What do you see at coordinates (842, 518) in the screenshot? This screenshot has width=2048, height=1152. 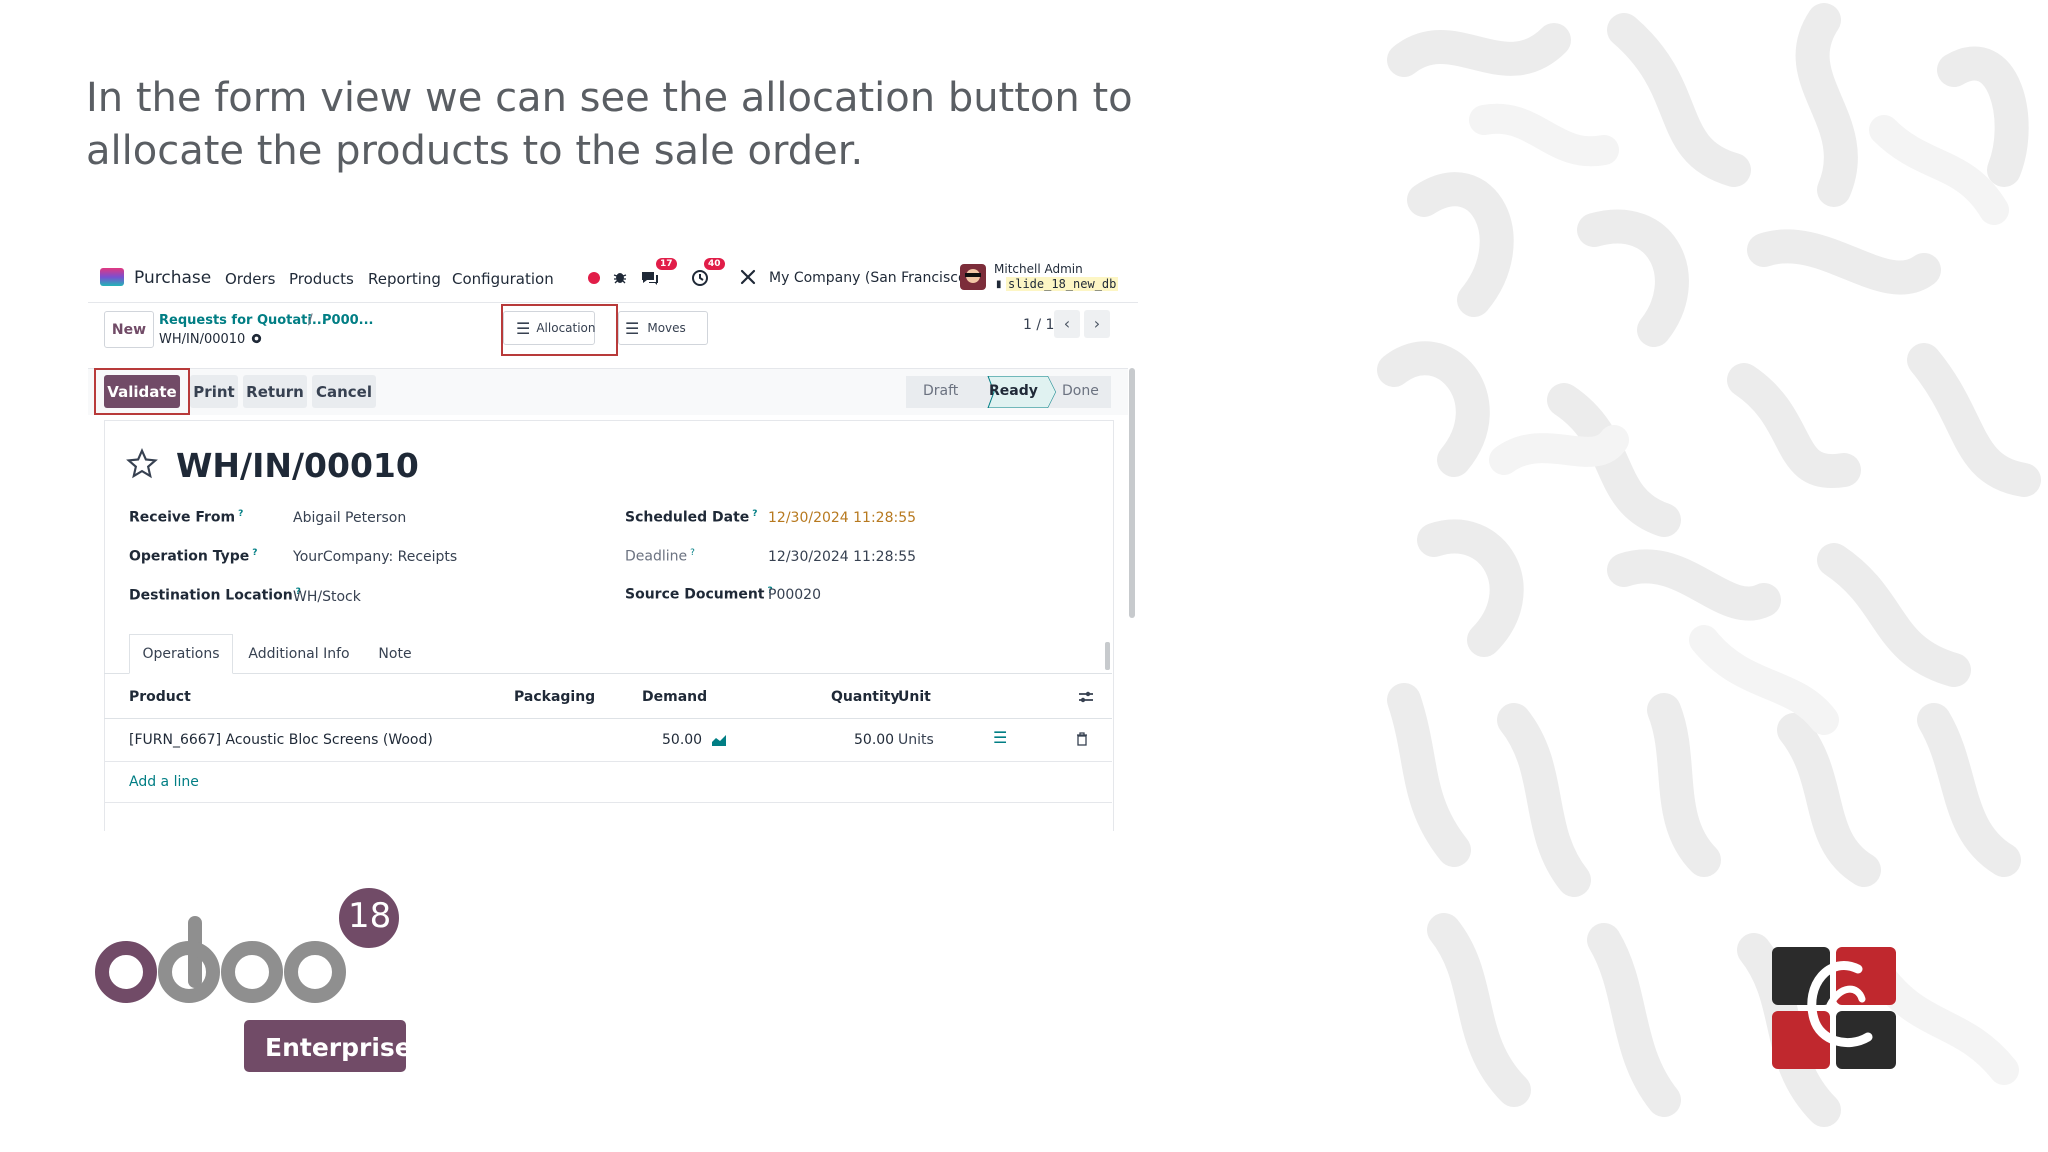 I see `scheduled-date-field: 12/30/2024 11:28:55` at bounding box center [842, 518].